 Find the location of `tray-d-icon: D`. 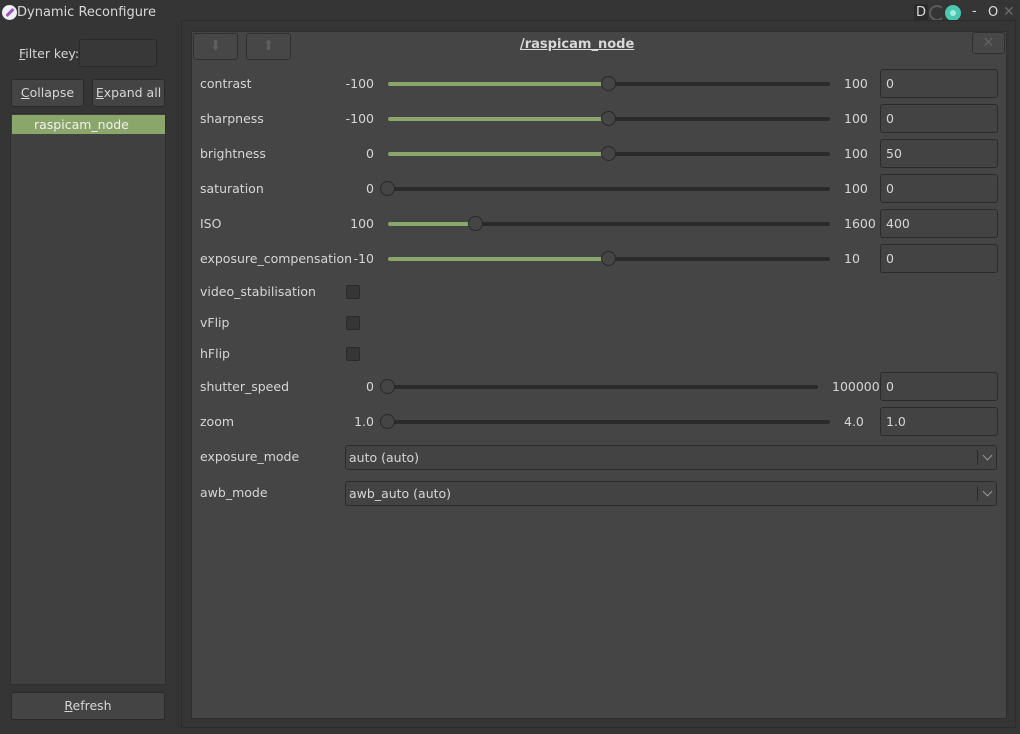

tray-d-icon: D is located at coordinates (921, 12).